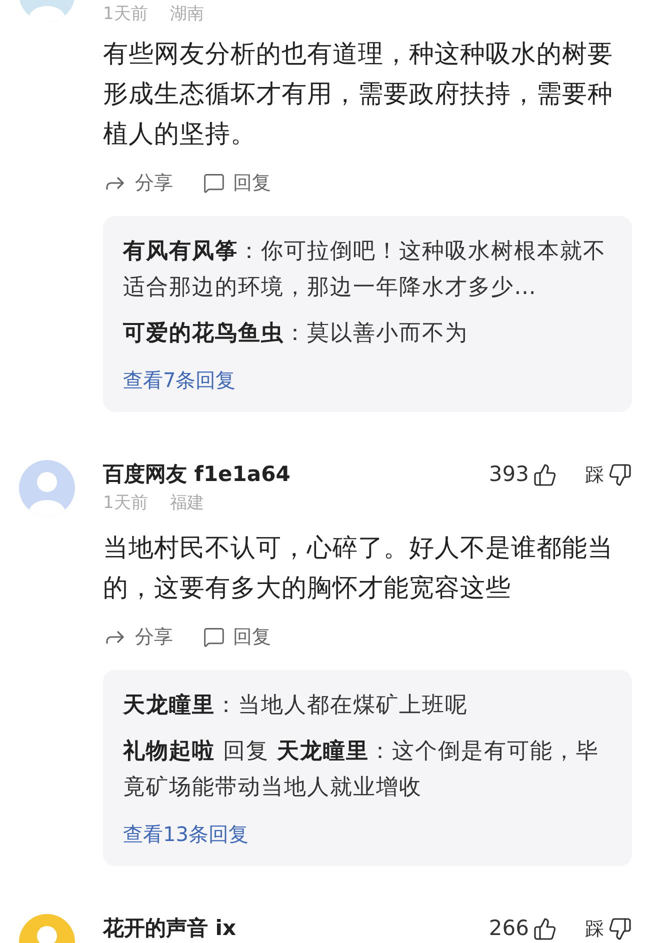 The width and height of the screenshot is (660, 943). What do you see at coordinates (296, 706) in the screenshot?
I see `reply-text: 天龙瞳里：当地人都在煤矿上班呢` at bounding box center [296, 706].